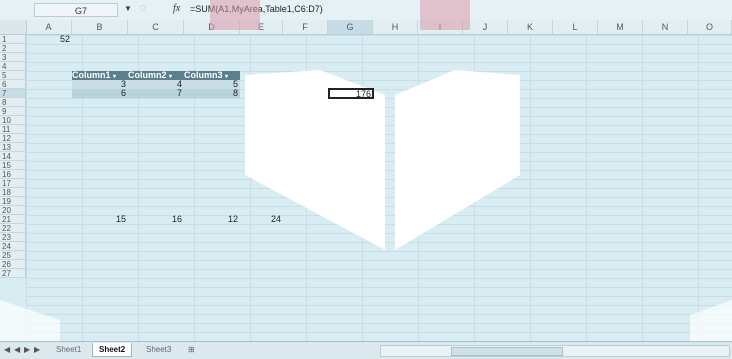  Describe the element at coordinates (350, 27) in the screenshot. I see `column-header-g: G` at that location.